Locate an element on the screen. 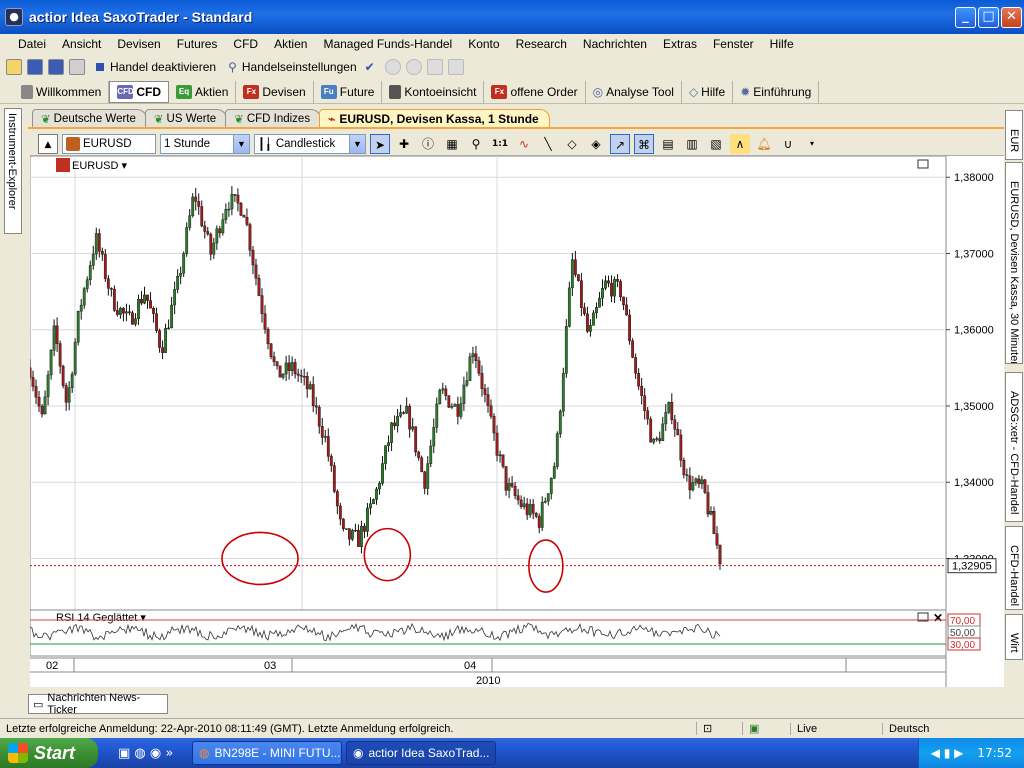 This screenshot has width=1024, height=768. check-icon: ✔ is located at coordinates (370, 67).